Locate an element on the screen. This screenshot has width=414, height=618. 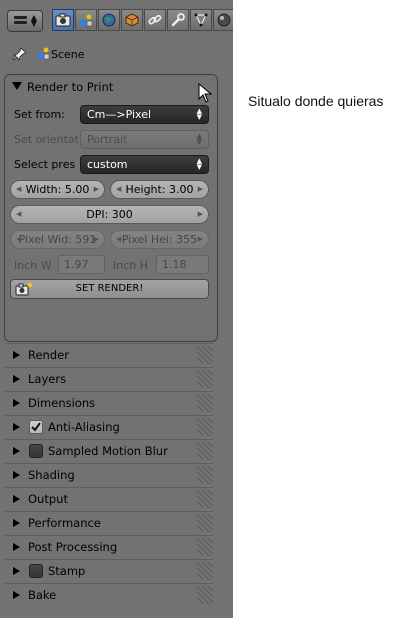
width-field: ◀ Width: 5.00 ▶ is located at coordinates (57, 189).